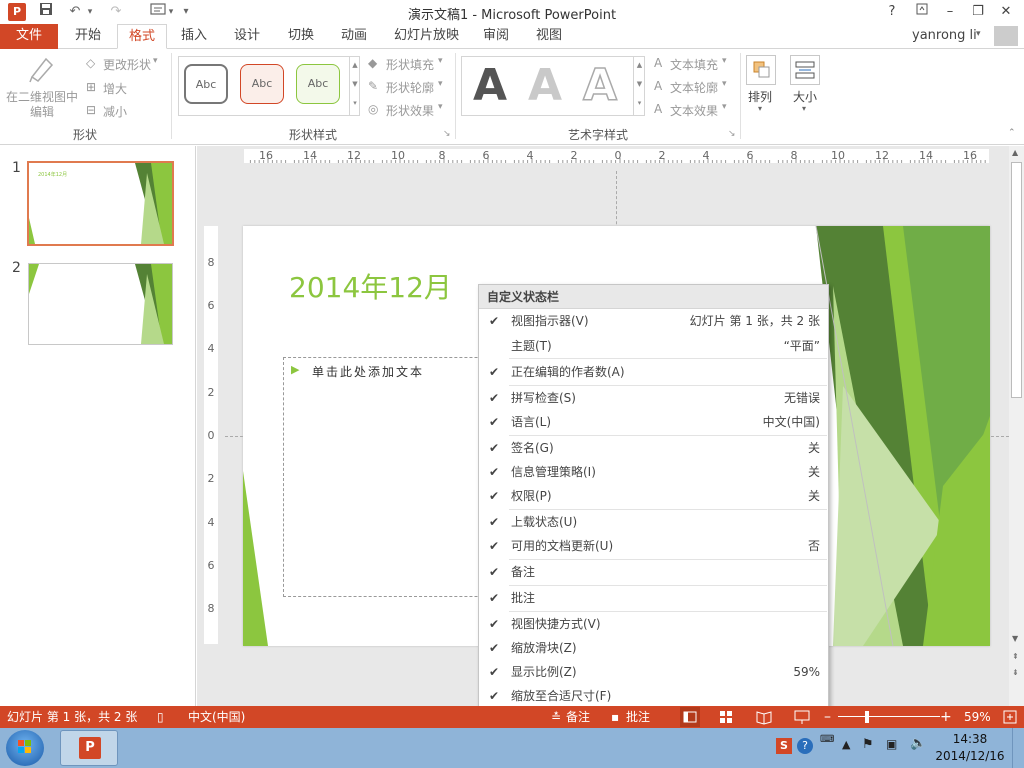 This screenshot has height=768, width=1024. What do you see at coordinates (804, 108) in the screenshot?
I see `size-dropdown-icon: ▾` at bounding box center [804, 108].